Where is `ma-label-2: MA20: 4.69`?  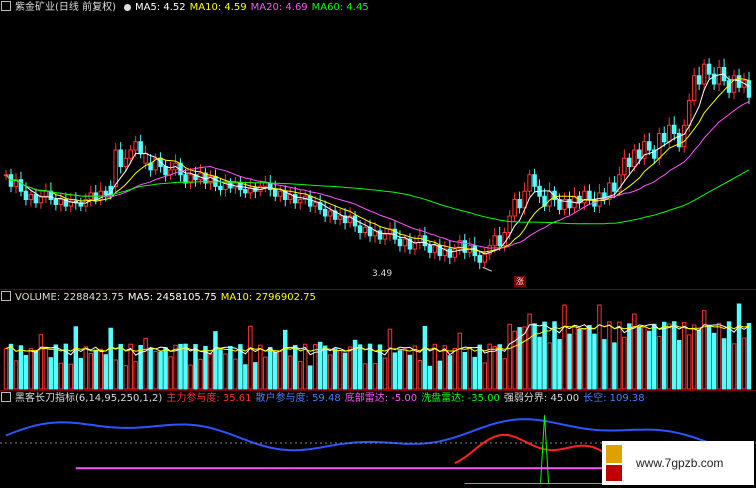 ma-label-2: MA20: 4.69 is located at coordinates (279, 7).